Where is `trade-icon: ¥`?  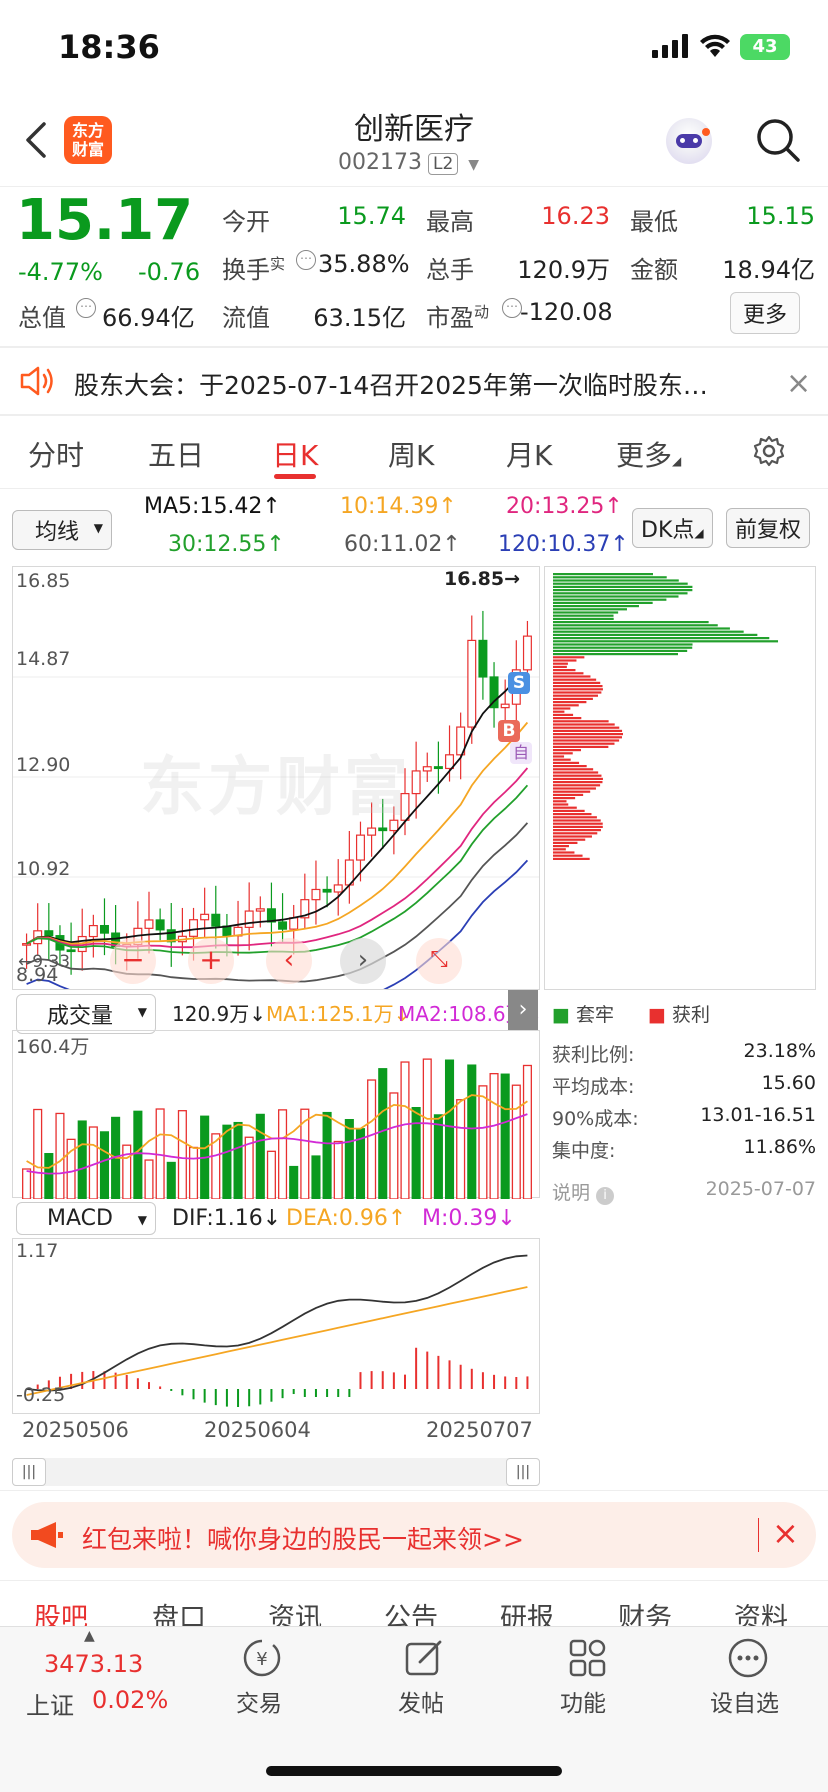
trade-icon: ¥ is located at coordinates (262, 1660).